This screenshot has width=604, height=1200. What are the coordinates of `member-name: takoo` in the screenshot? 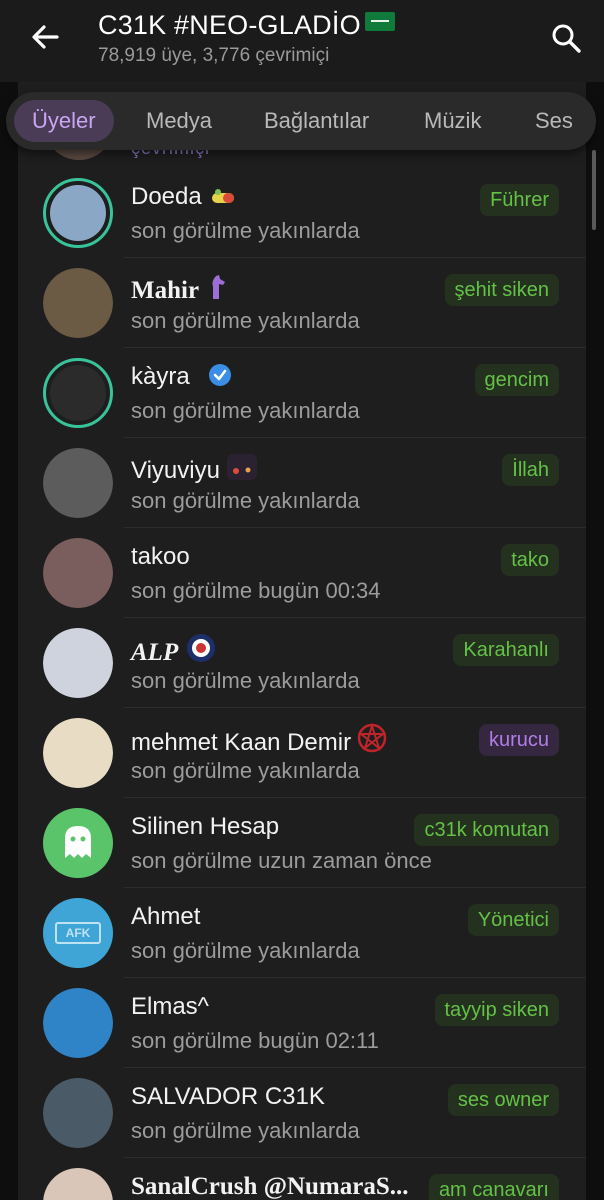 It's located at (160, 556).